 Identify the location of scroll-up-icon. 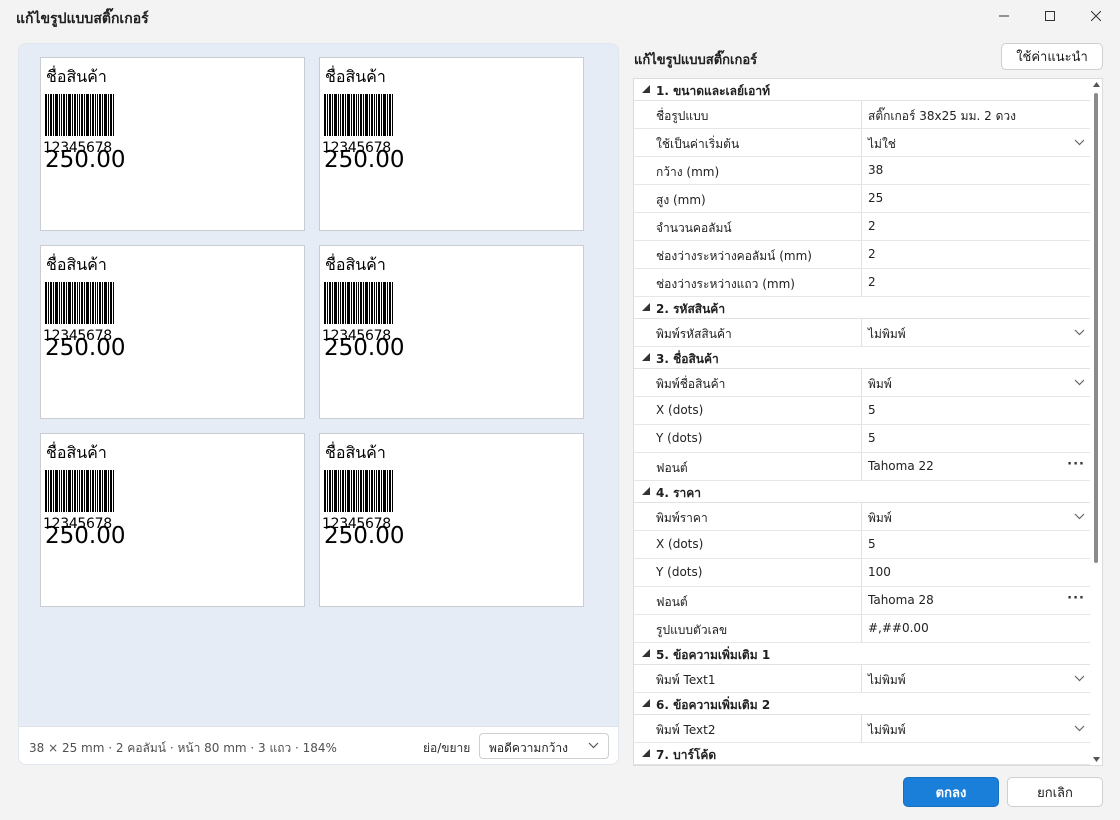
(1096, 84).